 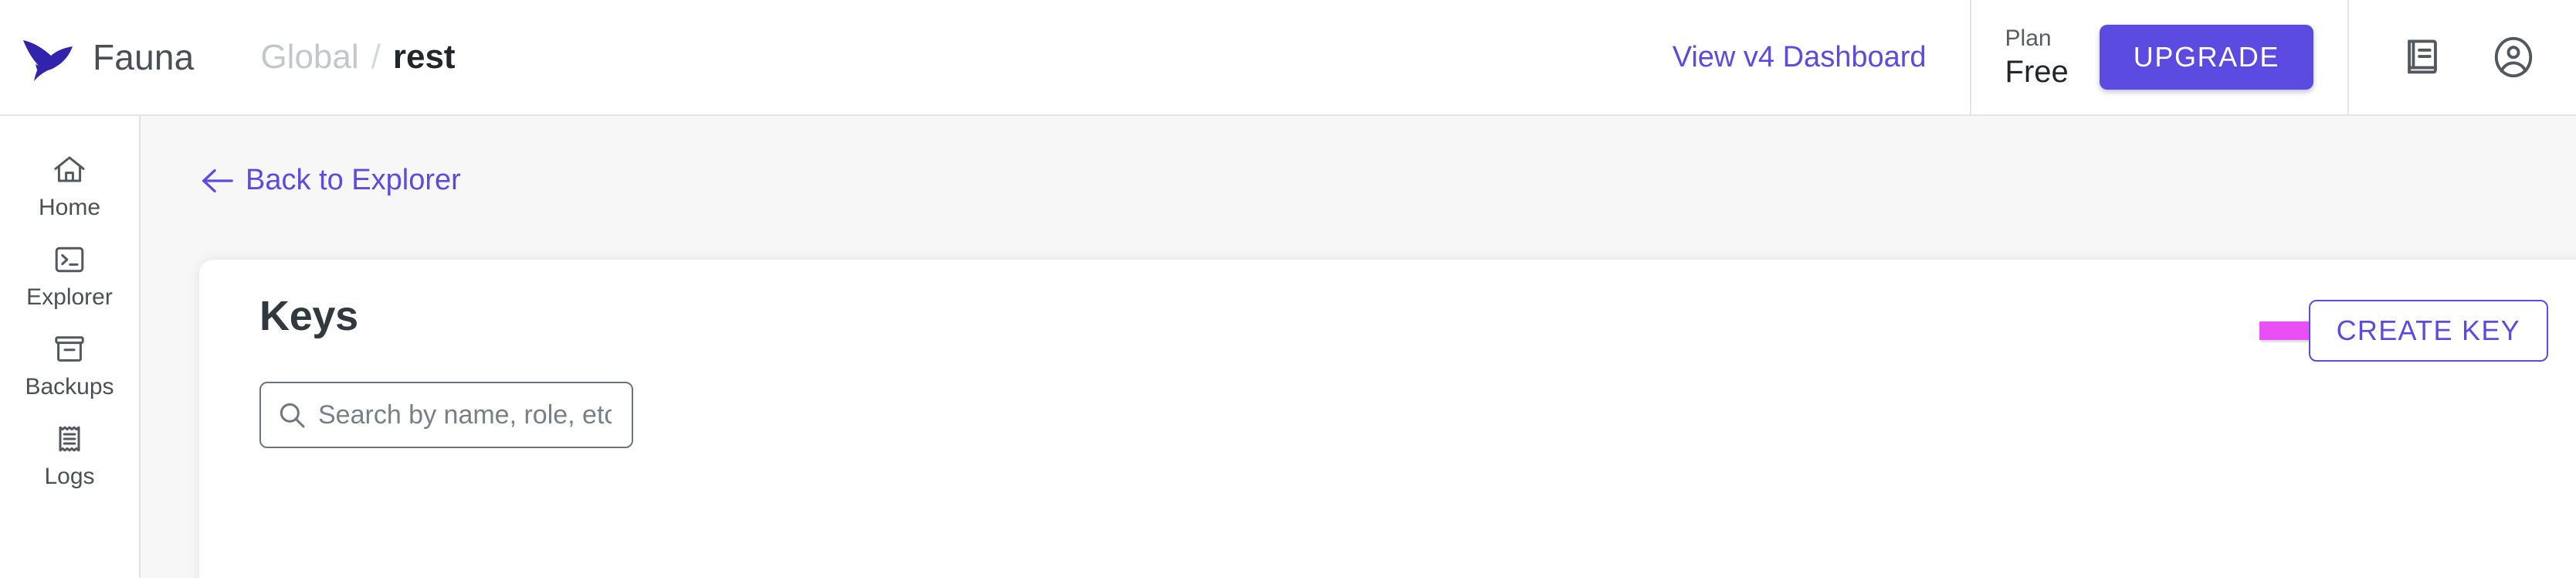 I want to click on brand-name: Fauna, so click(x=144, y=57).